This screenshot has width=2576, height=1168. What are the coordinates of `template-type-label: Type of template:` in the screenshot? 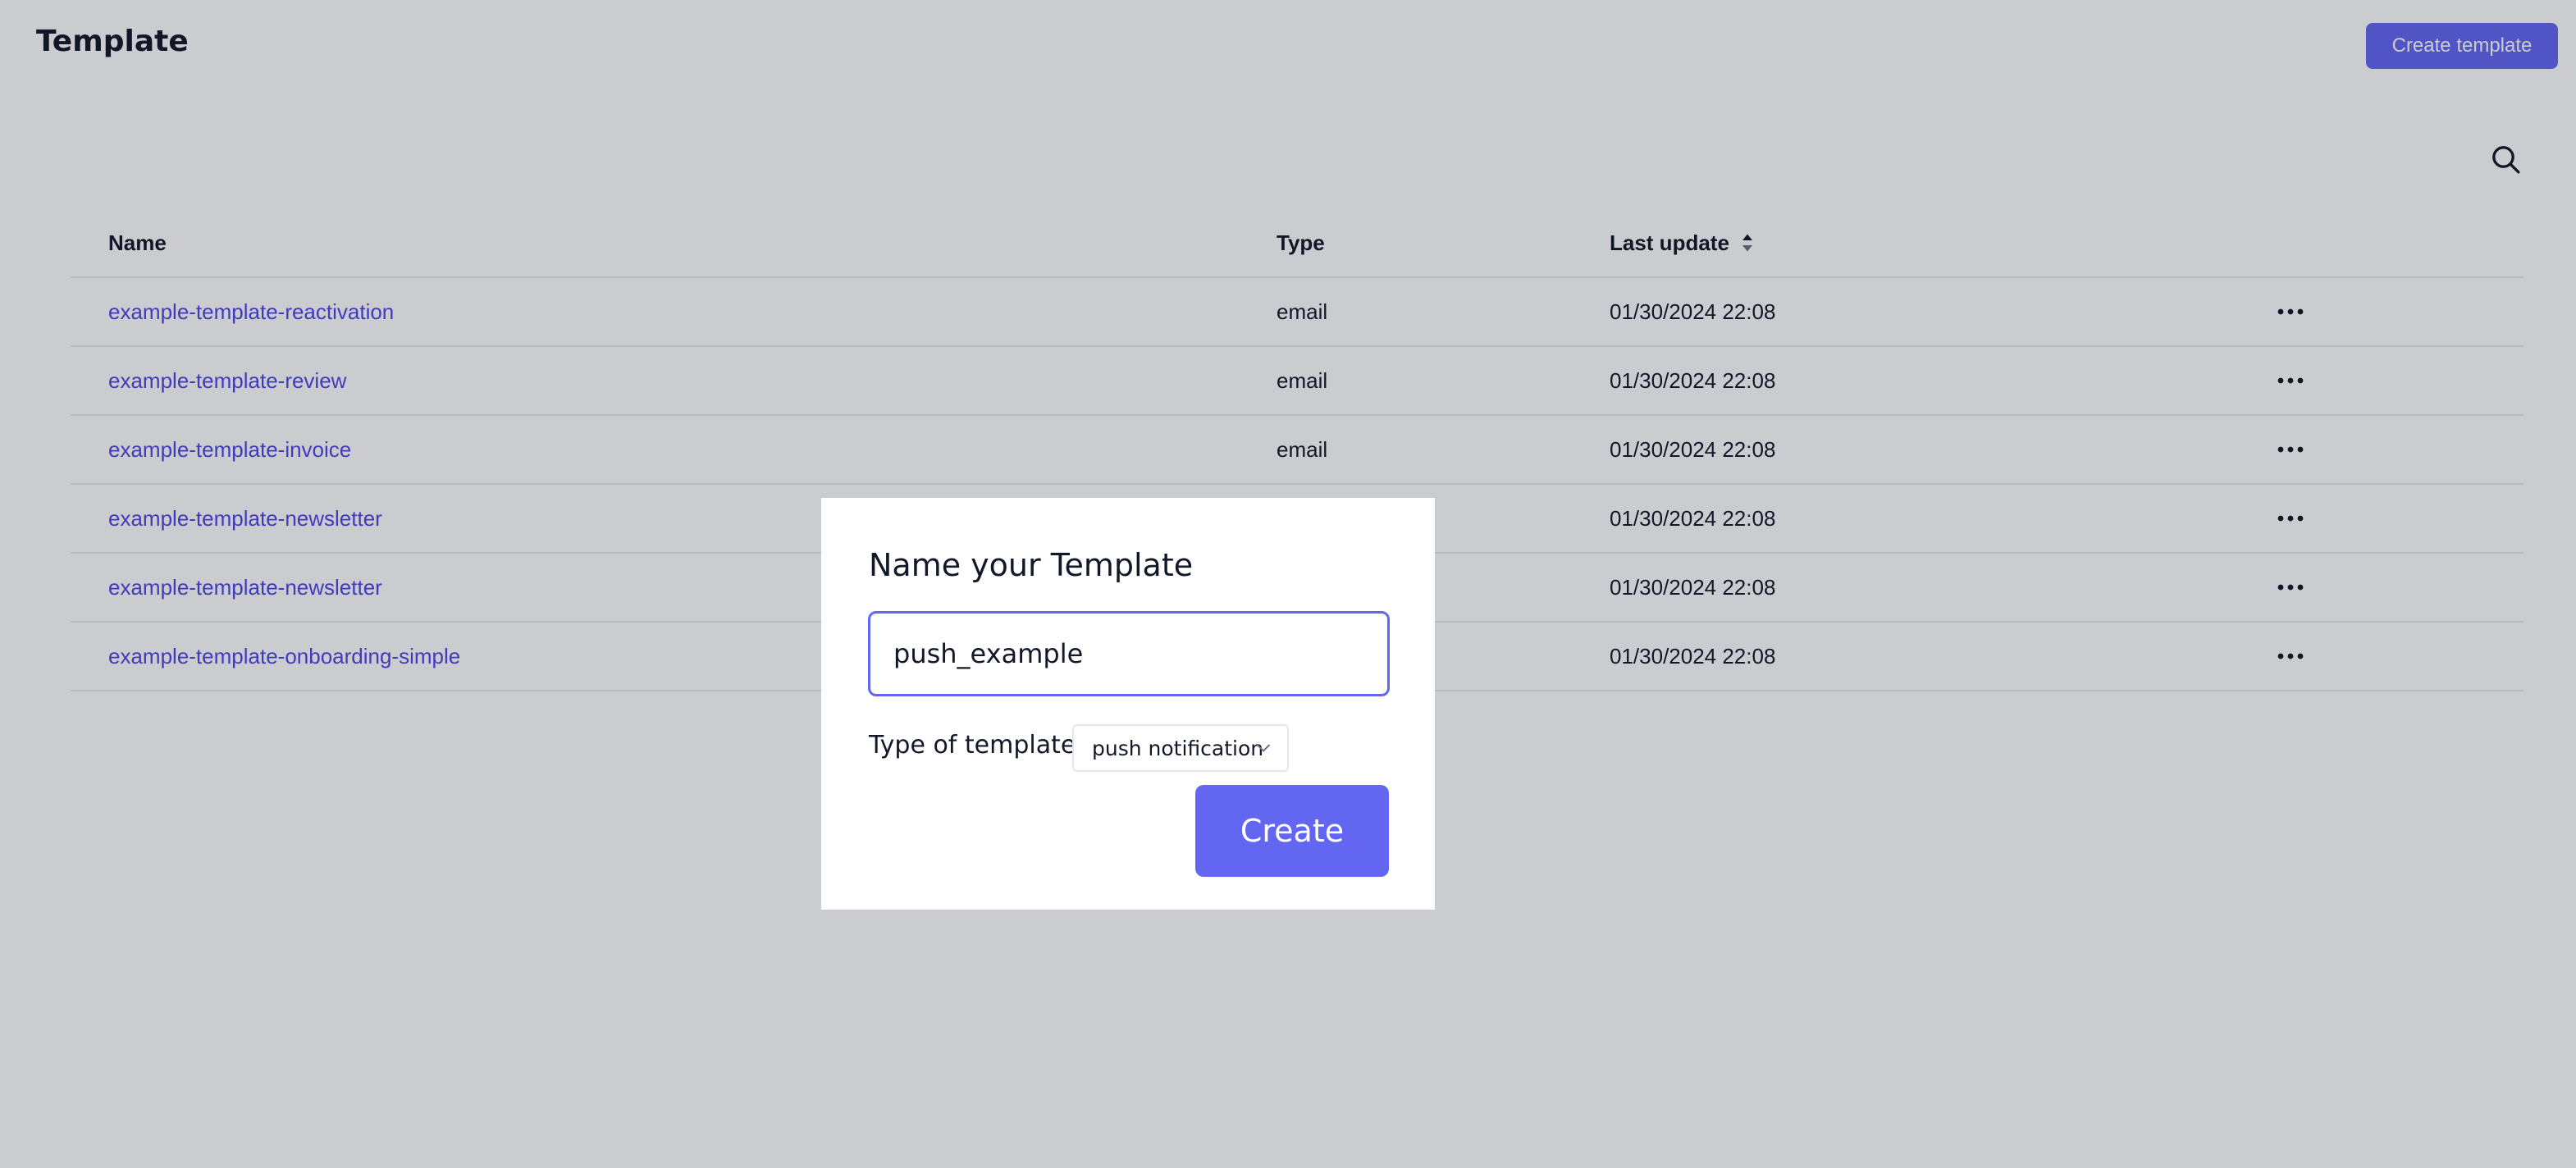 It's located at (977, 745).